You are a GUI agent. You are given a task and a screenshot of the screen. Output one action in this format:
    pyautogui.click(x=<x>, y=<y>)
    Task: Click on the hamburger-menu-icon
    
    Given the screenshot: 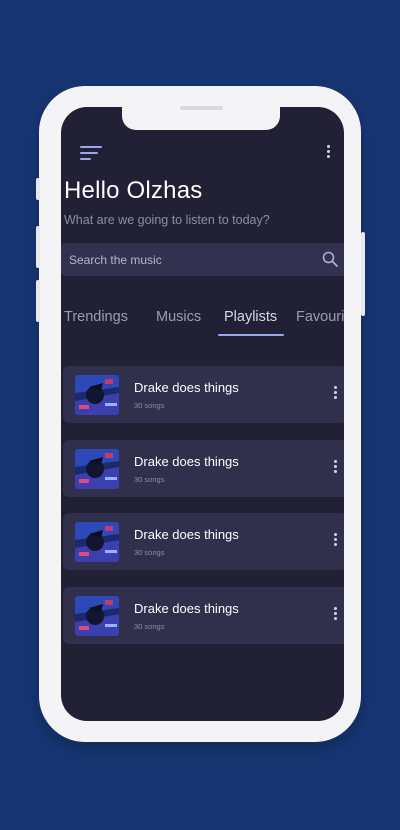 What is the action you would take?
    pyautogui.click(x=92, y=154)
    